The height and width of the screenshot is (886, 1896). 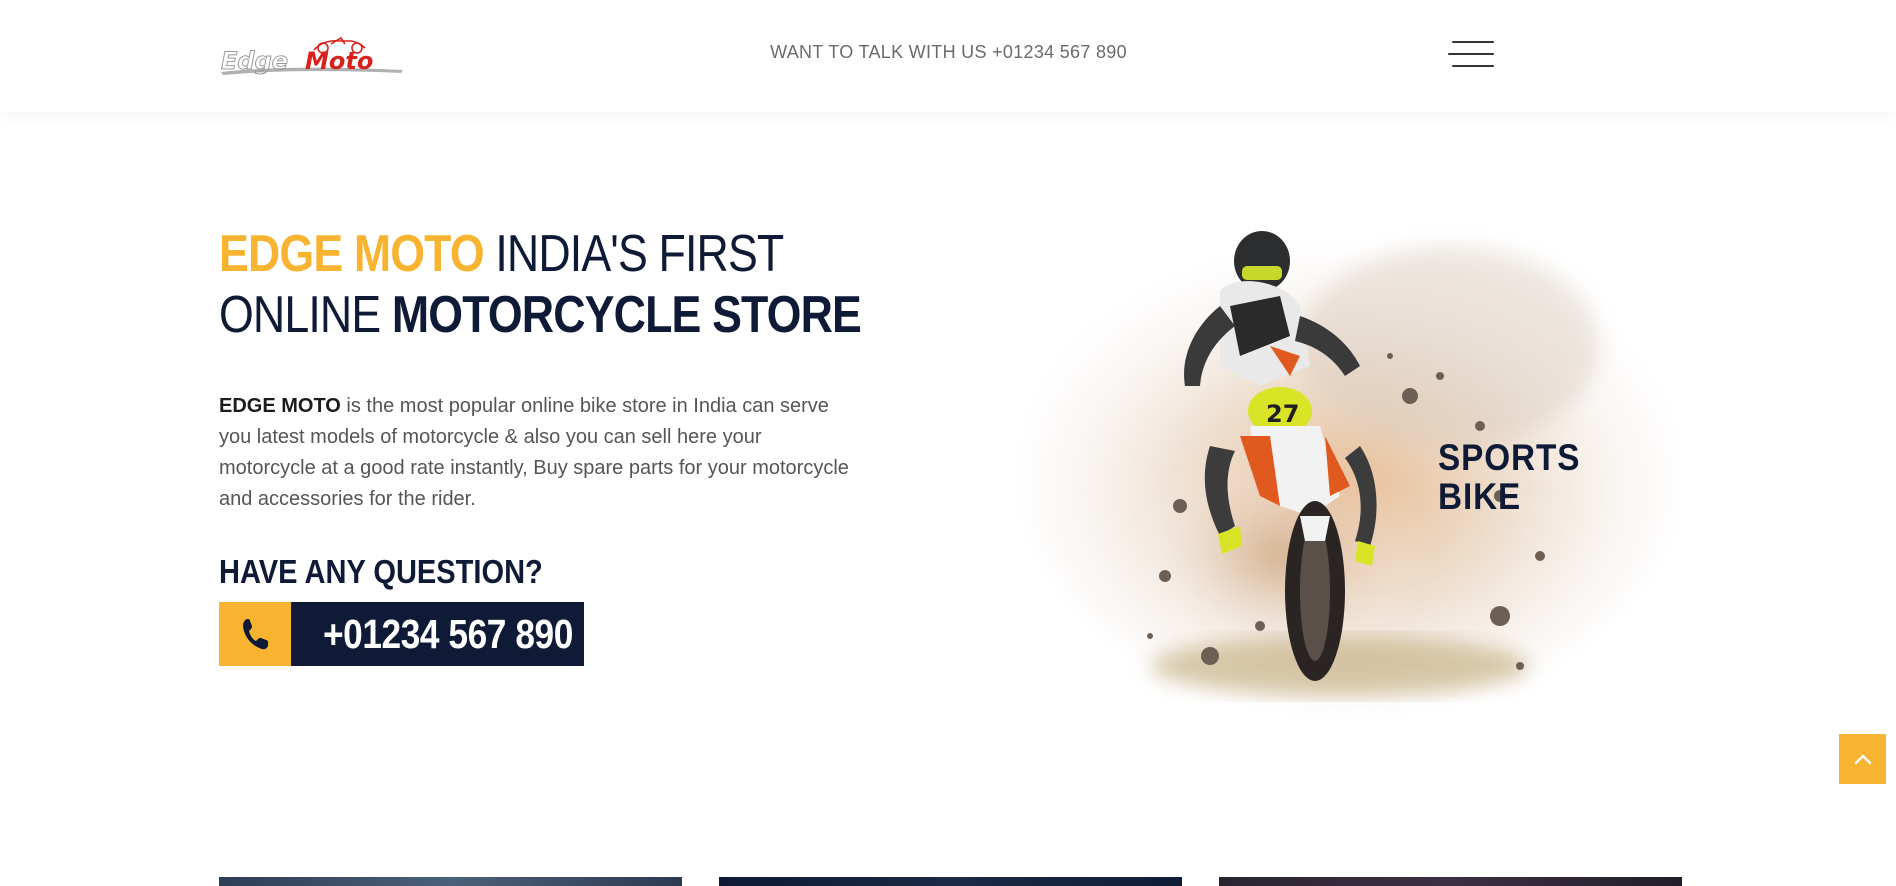 What do you see at coordinates (352, 254) in the screenshot?
I see `hero-title-accent: EDGE MOTO` at bounding box center [352, 254].